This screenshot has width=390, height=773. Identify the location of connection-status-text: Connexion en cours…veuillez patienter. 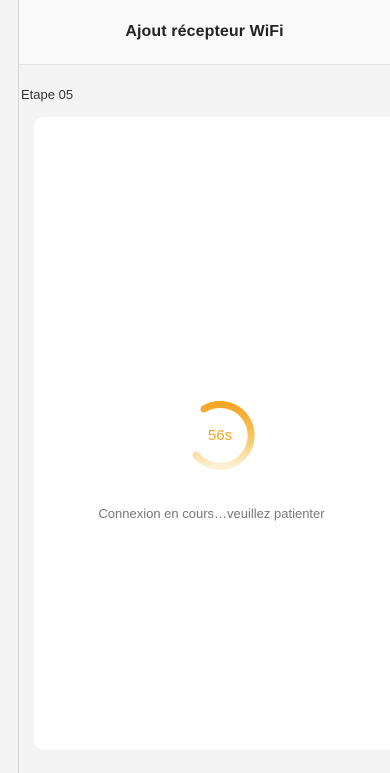
(211, 513).